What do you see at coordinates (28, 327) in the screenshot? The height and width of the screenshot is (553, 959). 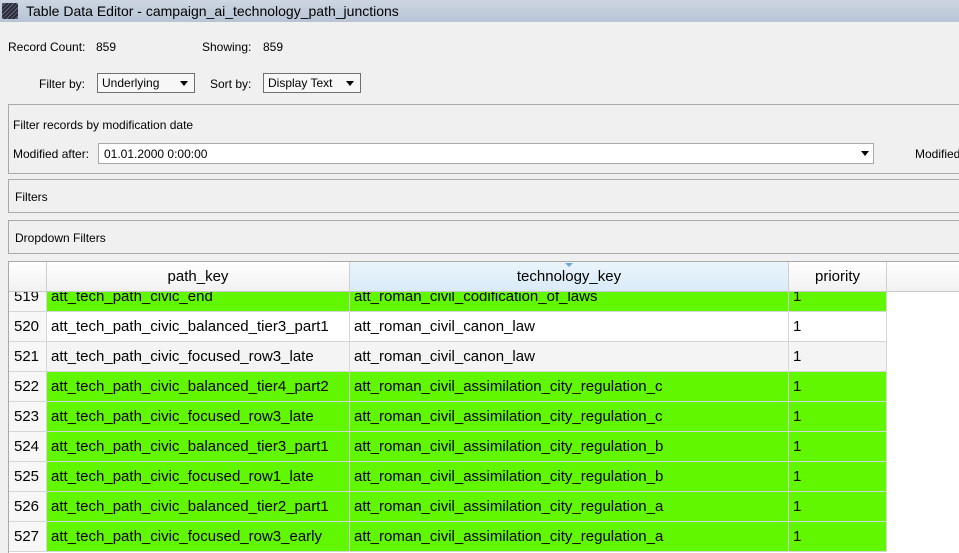 I see `row-number: 520` at bounding box center [28, 327].